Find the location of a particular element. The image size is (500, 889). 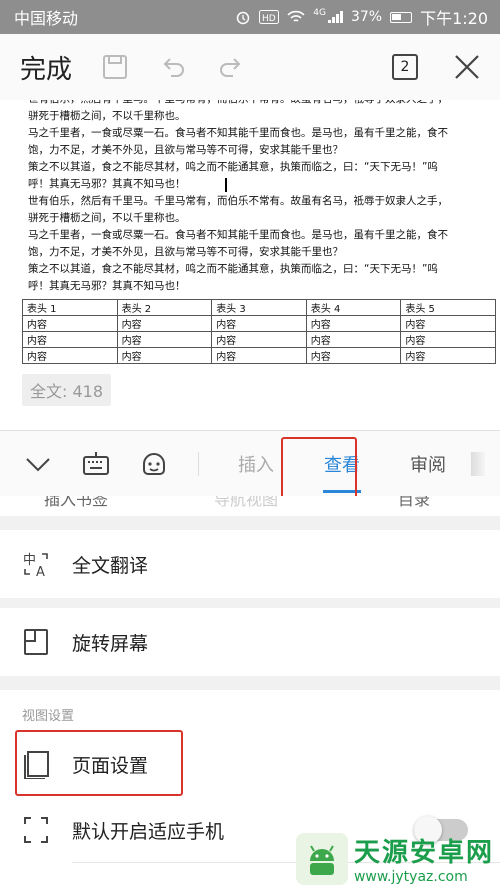

android-logo-icon is located at coordinates (321, 858).